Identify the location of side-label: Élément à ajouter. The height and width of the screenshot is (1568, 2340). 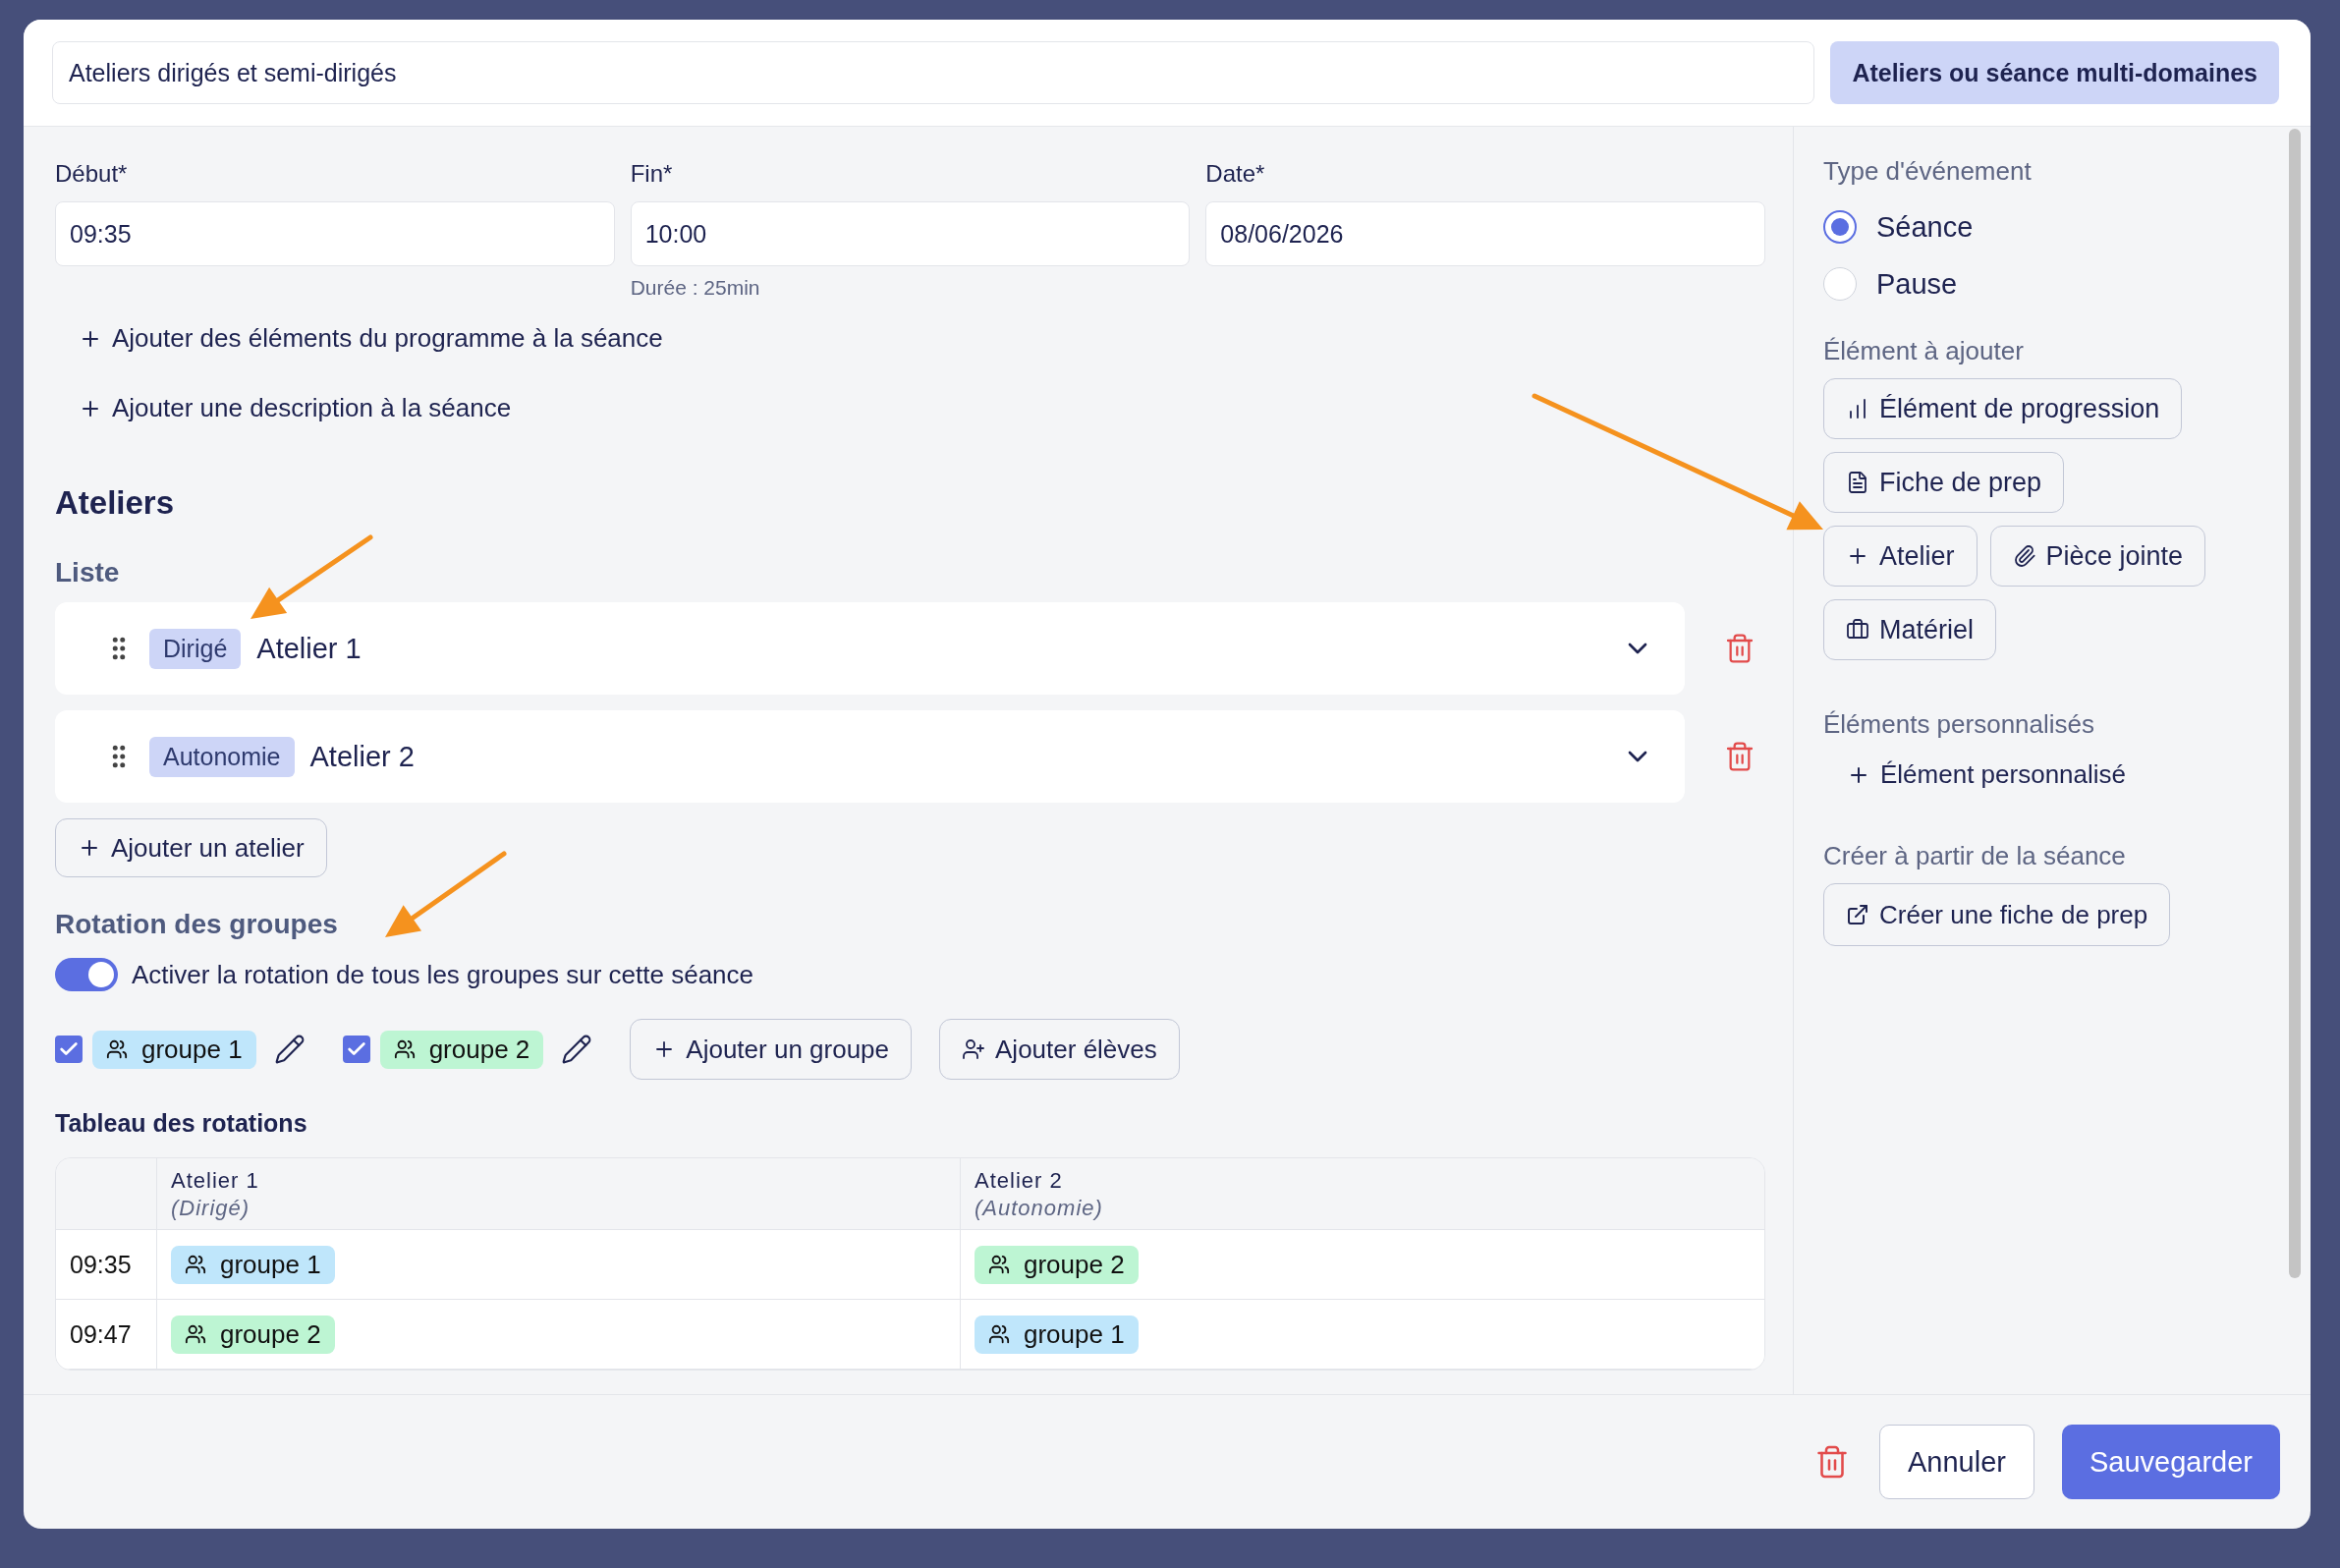
(1924, 351).